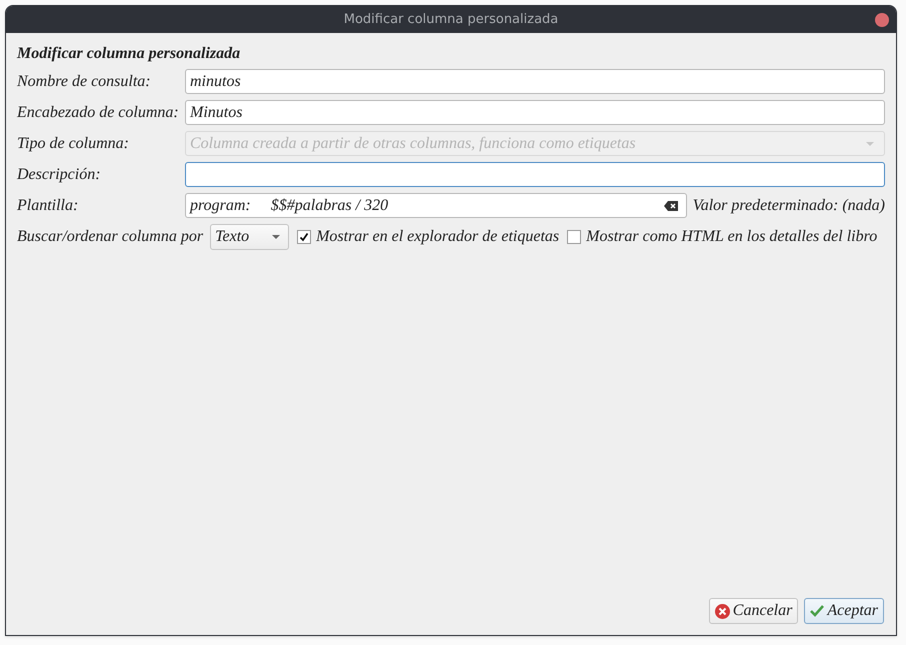  Describe the element at coordinates (817, 611) in the screenshot. I see `checkmark-icon` at that location.